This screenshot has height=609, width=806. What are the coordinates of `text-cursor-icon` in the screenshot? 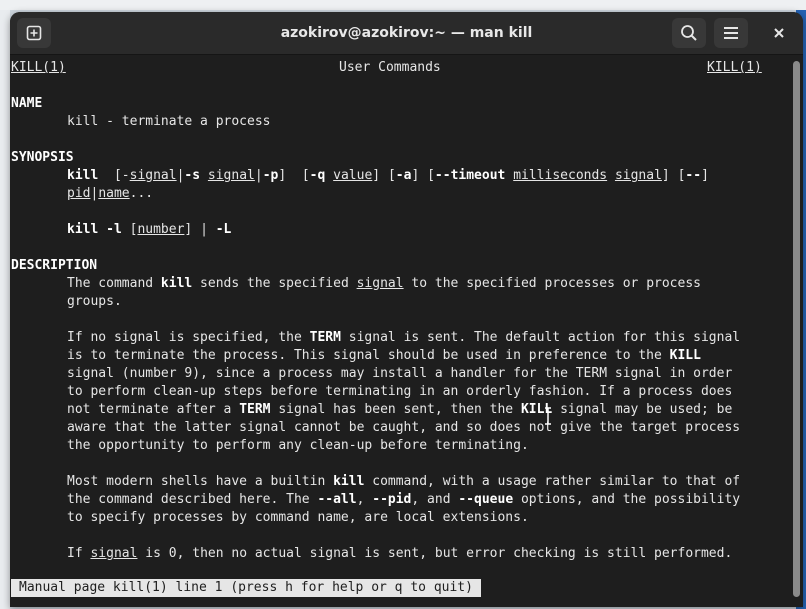 It's located at (548, 416).